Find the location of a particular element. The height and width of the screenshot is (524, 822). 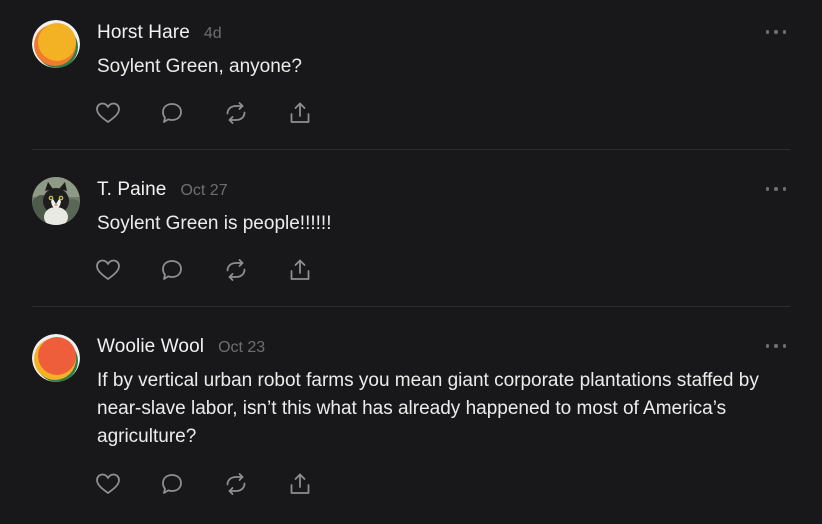

timestamp: 4d is located at coordinates (213, 34).